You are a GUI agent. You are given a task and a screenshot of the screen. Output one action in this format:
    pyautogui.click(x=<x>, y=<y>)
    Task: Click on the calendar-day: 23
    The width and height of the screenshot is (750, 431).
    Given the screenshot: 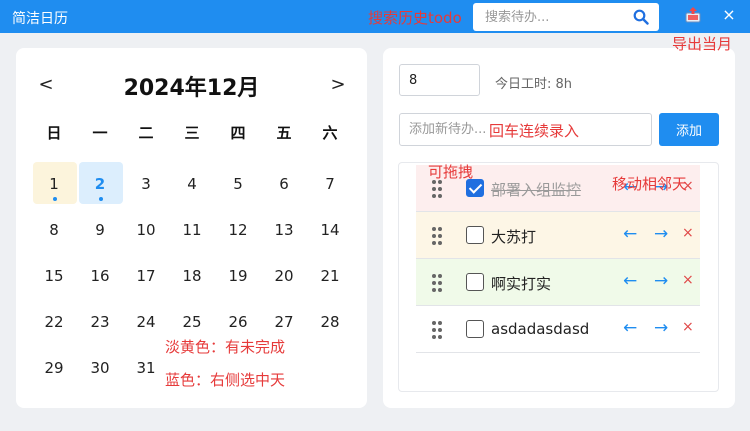 What is the action you would take?
    pyautogui.click(x=100, y=323)
    